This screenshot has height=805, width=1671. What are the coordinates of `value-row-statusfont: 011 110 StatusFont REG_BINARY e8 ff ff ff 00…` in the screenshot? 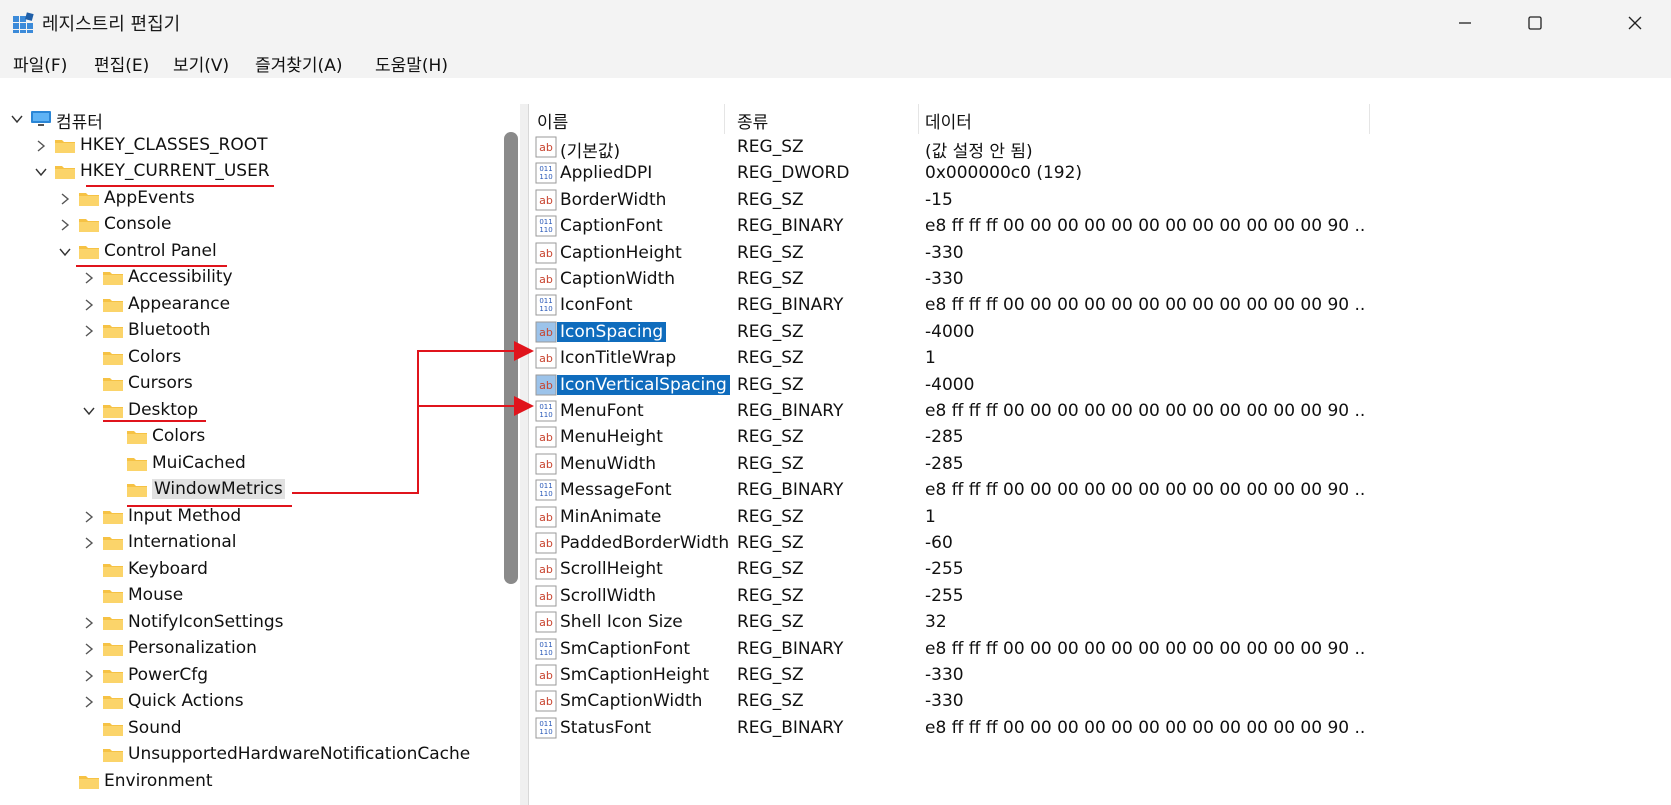 It's located at (1099, 728).